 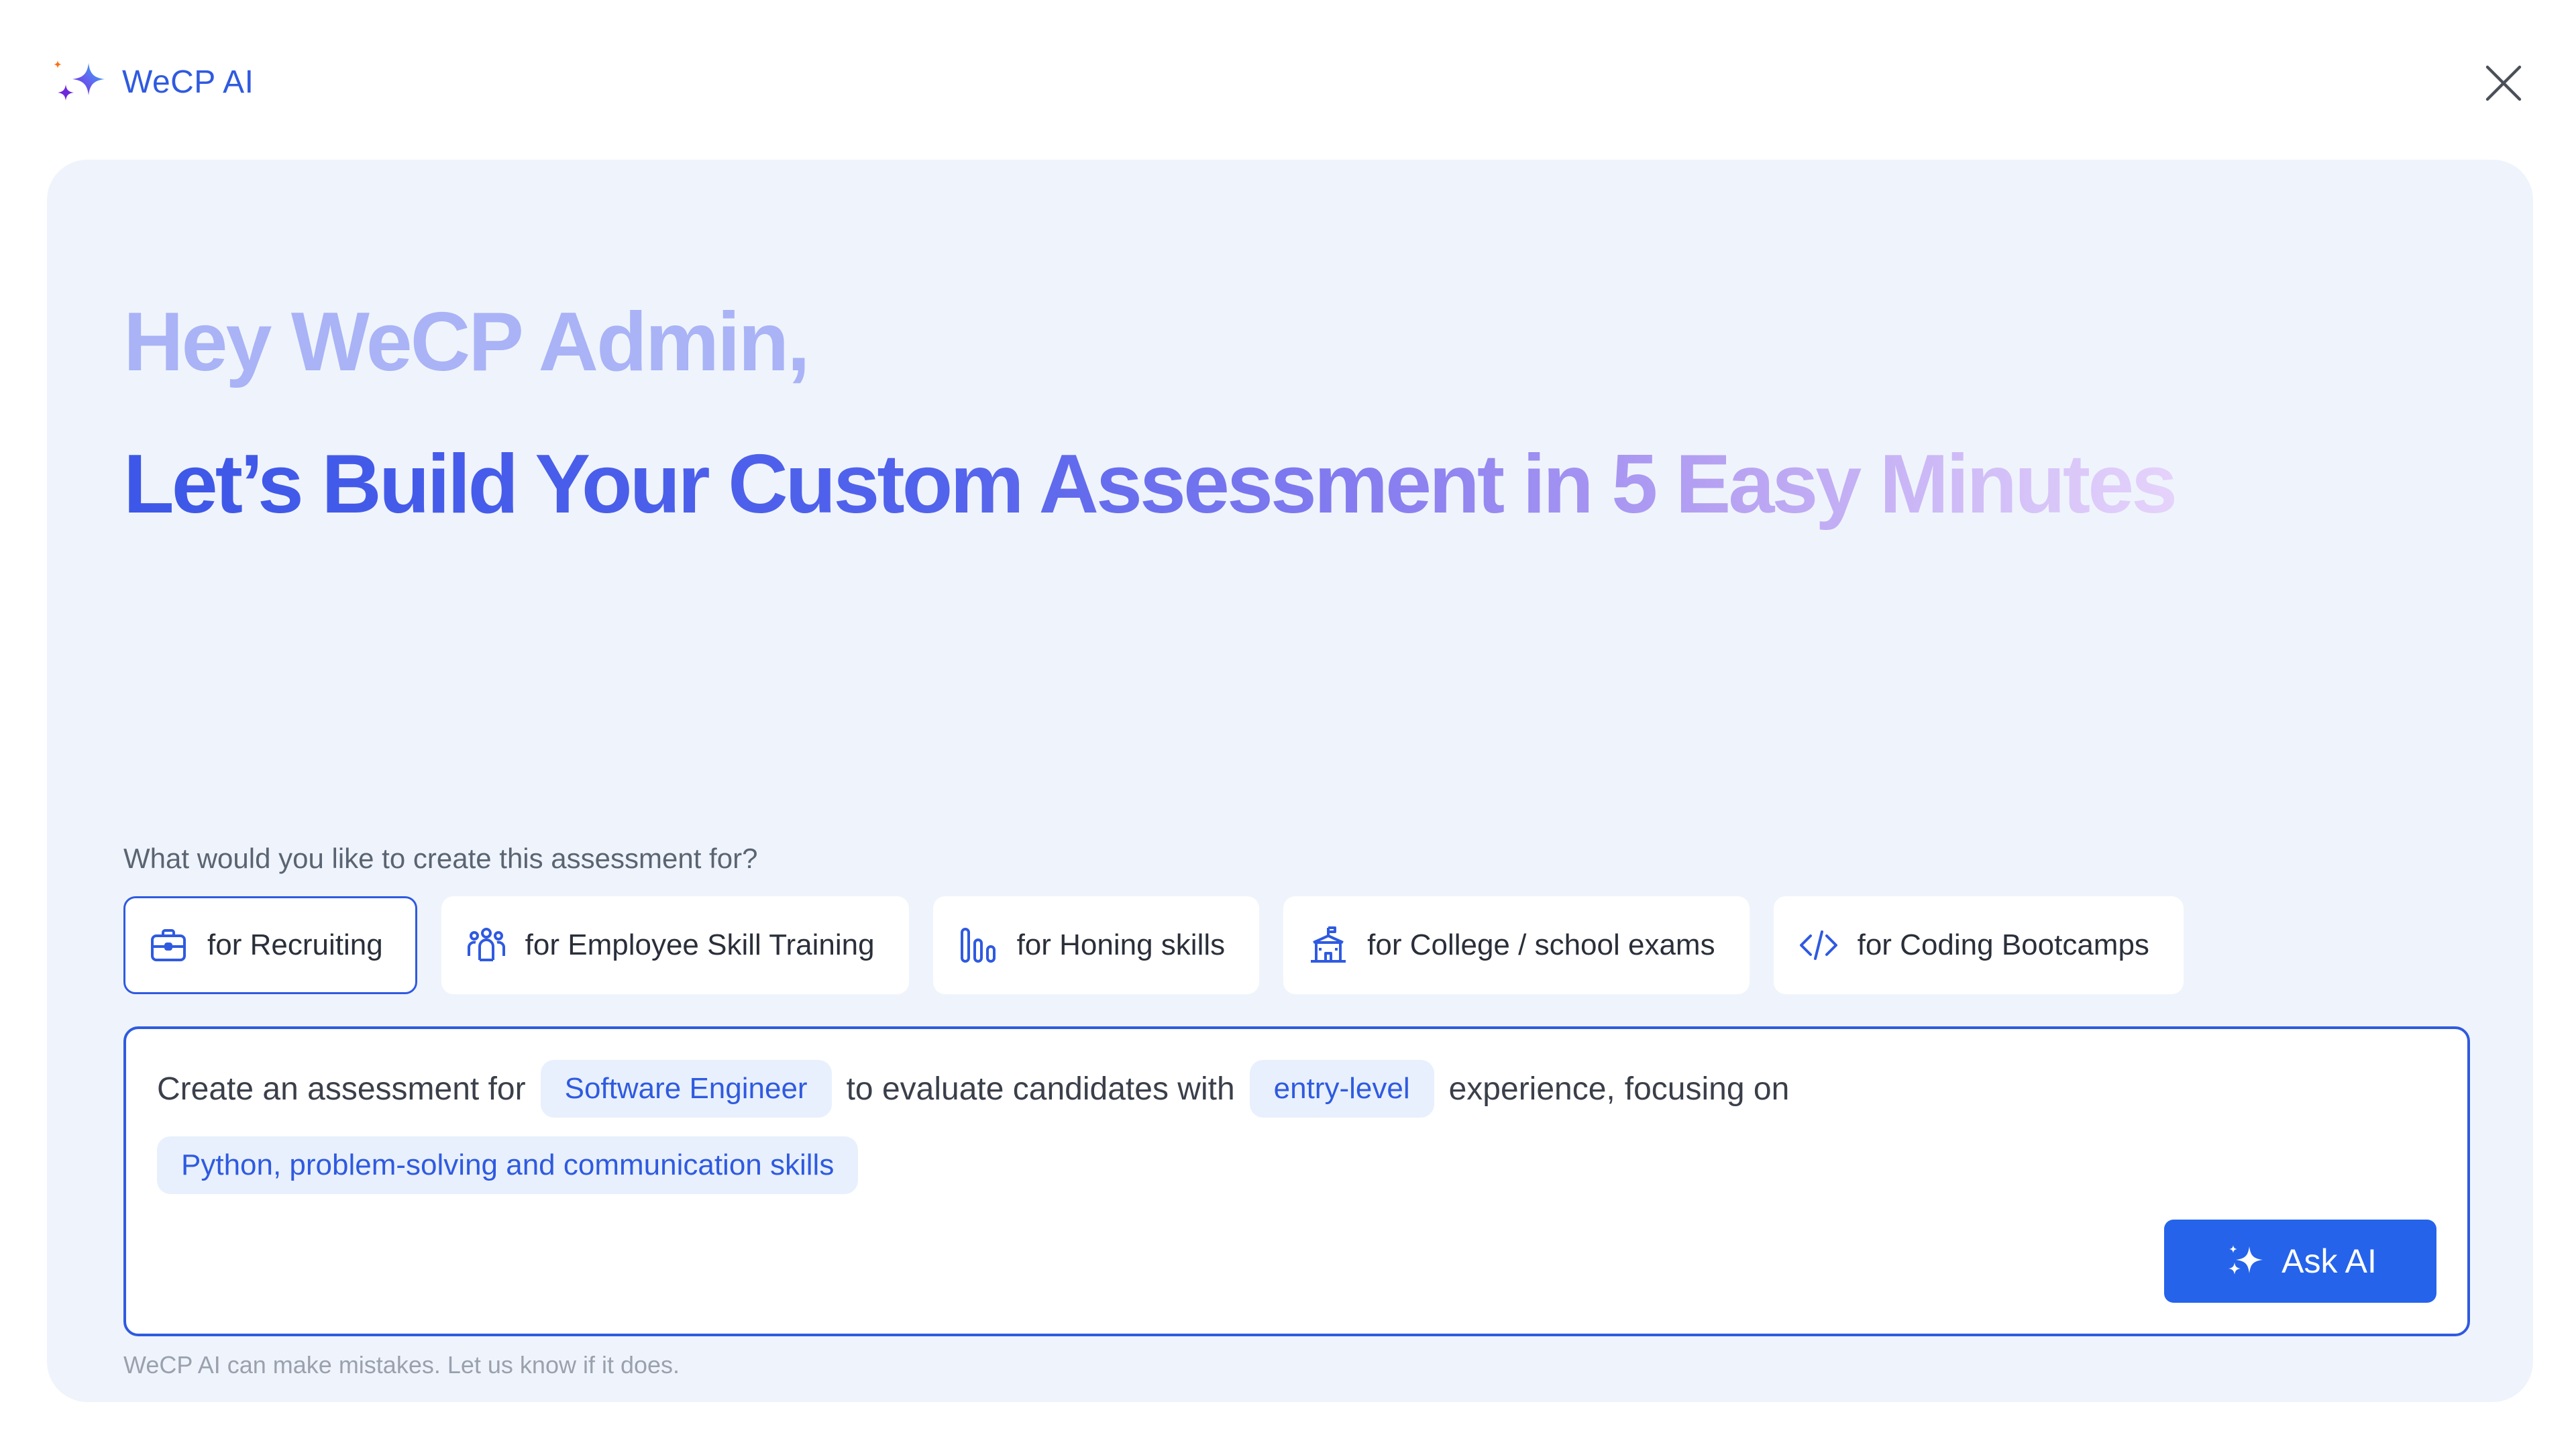 I want to click on purpose-label: for Coding Bootcamps, so click(x=2003, y=944).